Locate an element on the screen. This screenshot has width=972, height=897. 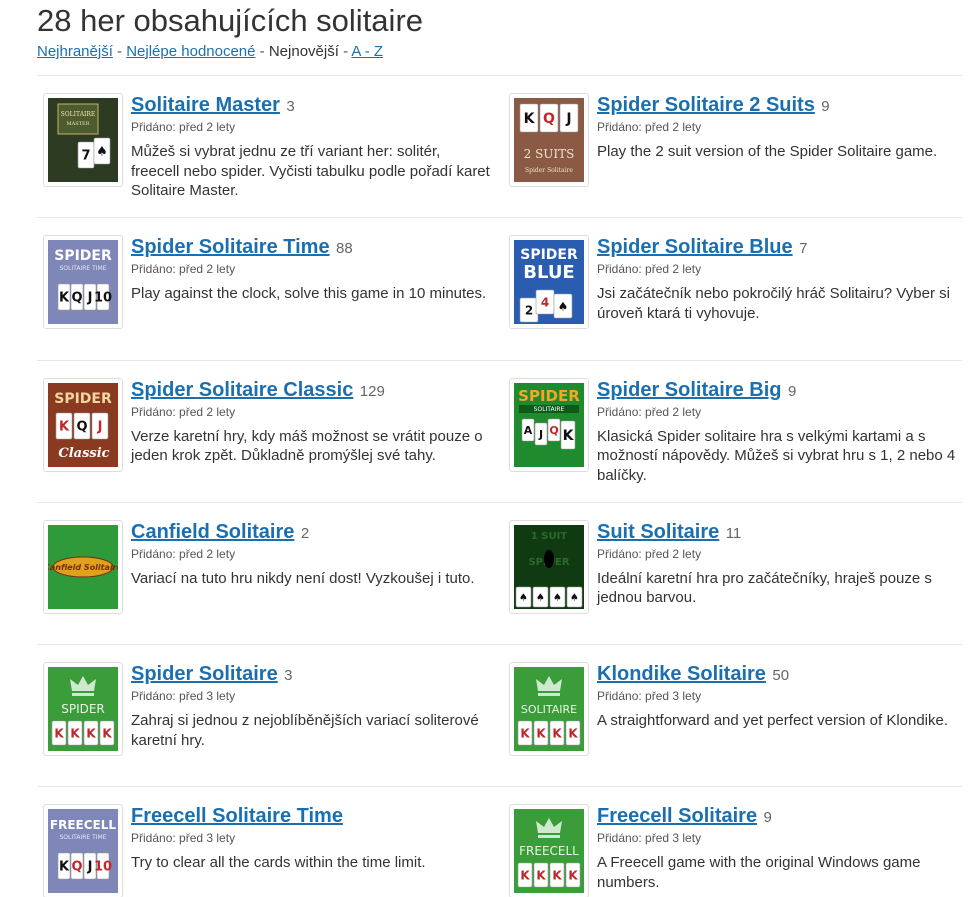
game-rating-count: 11 is located at coordinates (733, 533).